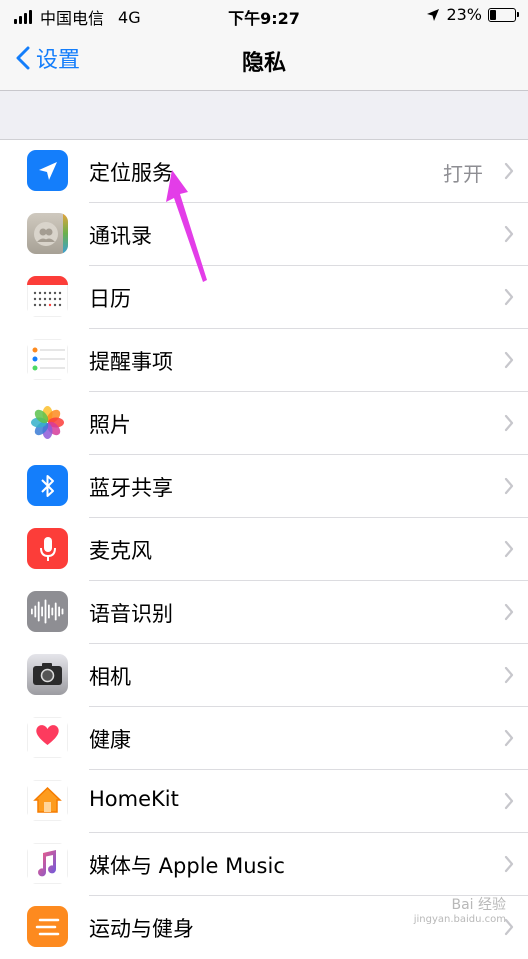 This screenshot has height=959, width=528. I want to click on navigation-bar: 设置 隐私, so click(264, 60).